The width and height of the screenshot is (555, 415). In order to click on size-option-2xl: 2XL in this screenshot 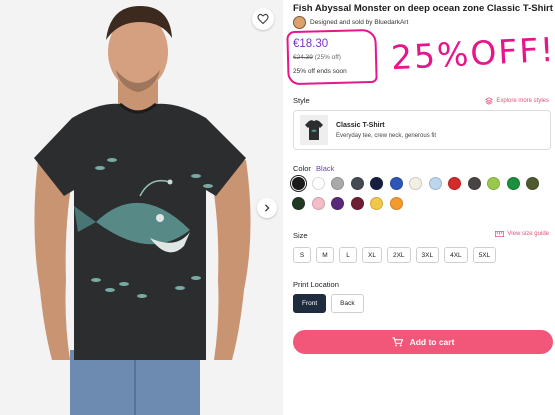, I will do `click(398, 255)`.